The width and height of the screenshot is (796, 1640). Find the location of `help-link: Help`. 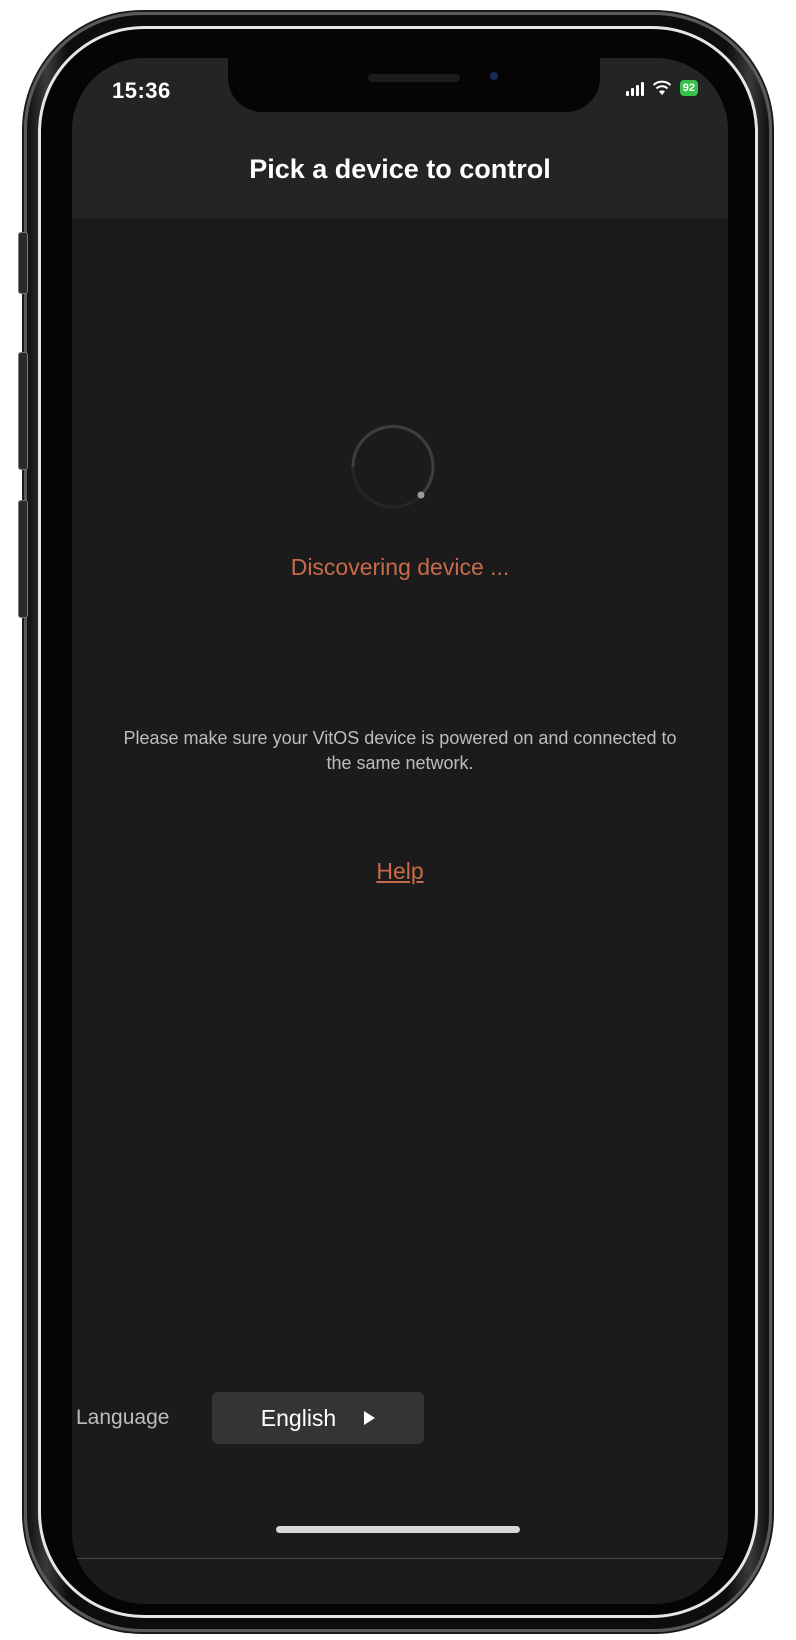

help-link: Help is located at coordinates (399, 871).